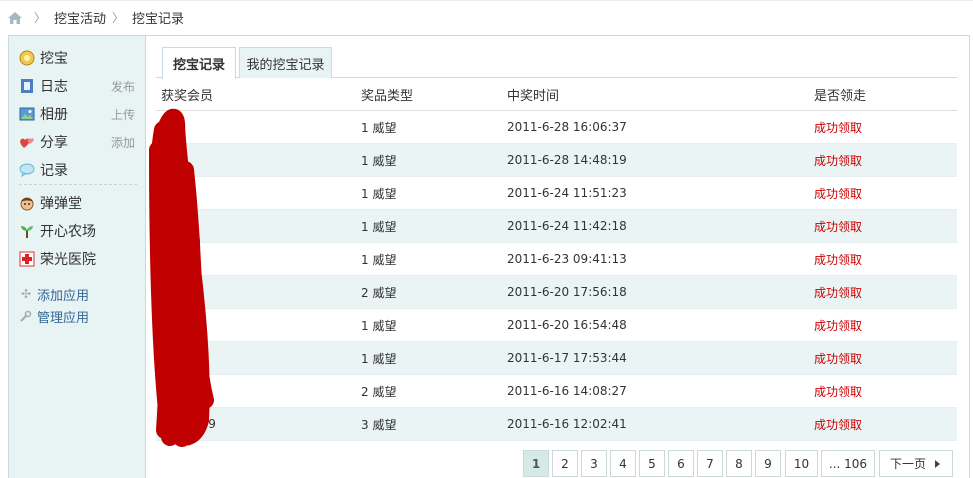 This screenshot has width=973, height=478. I want to click on wrench-icon, so click(26, 316).